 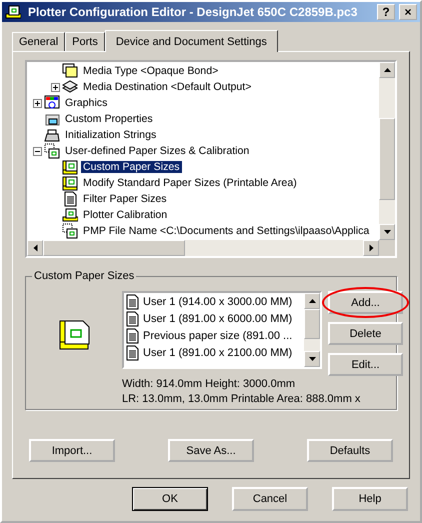 What do you see at coordinates (84, 276) in the screenshot?
I see `group-title: Custom Paper Sizes` at bounding box center [84, 276].